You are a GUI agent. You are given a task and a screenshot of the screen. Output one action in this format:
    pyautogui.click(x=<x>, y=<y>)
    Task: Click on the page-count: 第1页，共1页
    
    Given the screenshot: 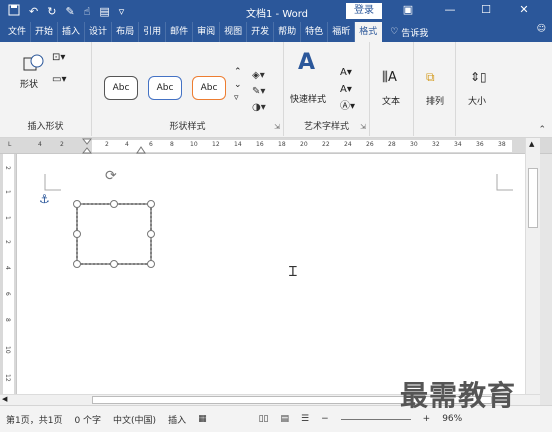 What is the action you would take?
    pyautogui.click(x=34, y=419)
    